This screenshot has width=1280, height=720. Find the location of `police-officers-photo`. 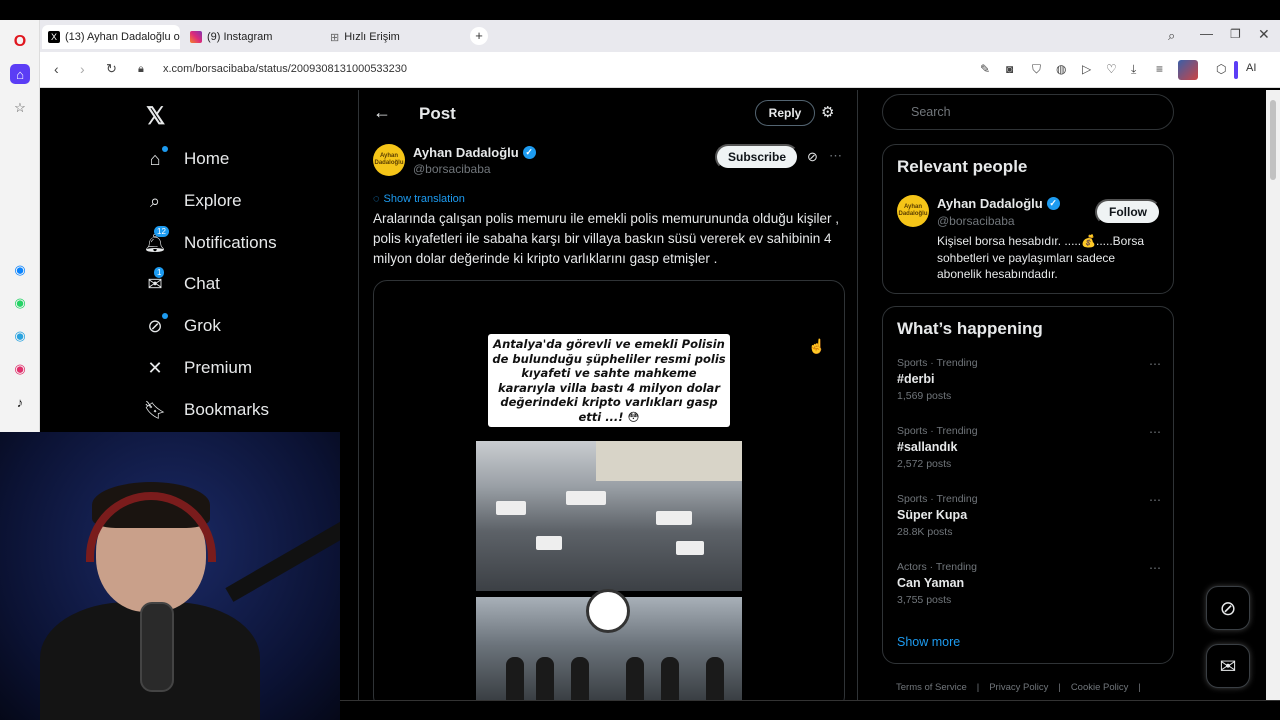

police-officers-photo is located at coordinates (609, 644).